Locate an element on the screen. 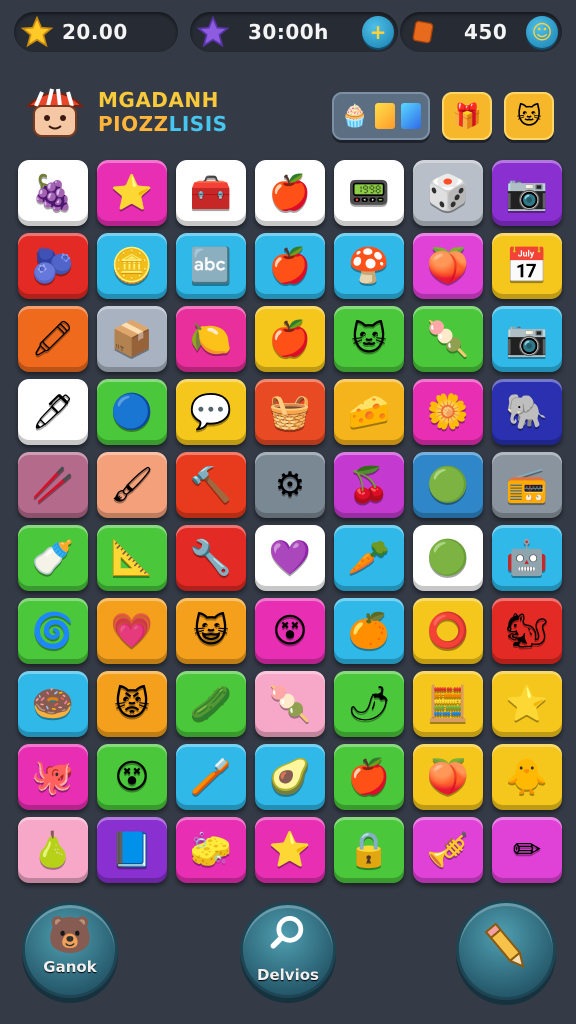  delvios-label: Delvios is located at coordinates (288, 974).